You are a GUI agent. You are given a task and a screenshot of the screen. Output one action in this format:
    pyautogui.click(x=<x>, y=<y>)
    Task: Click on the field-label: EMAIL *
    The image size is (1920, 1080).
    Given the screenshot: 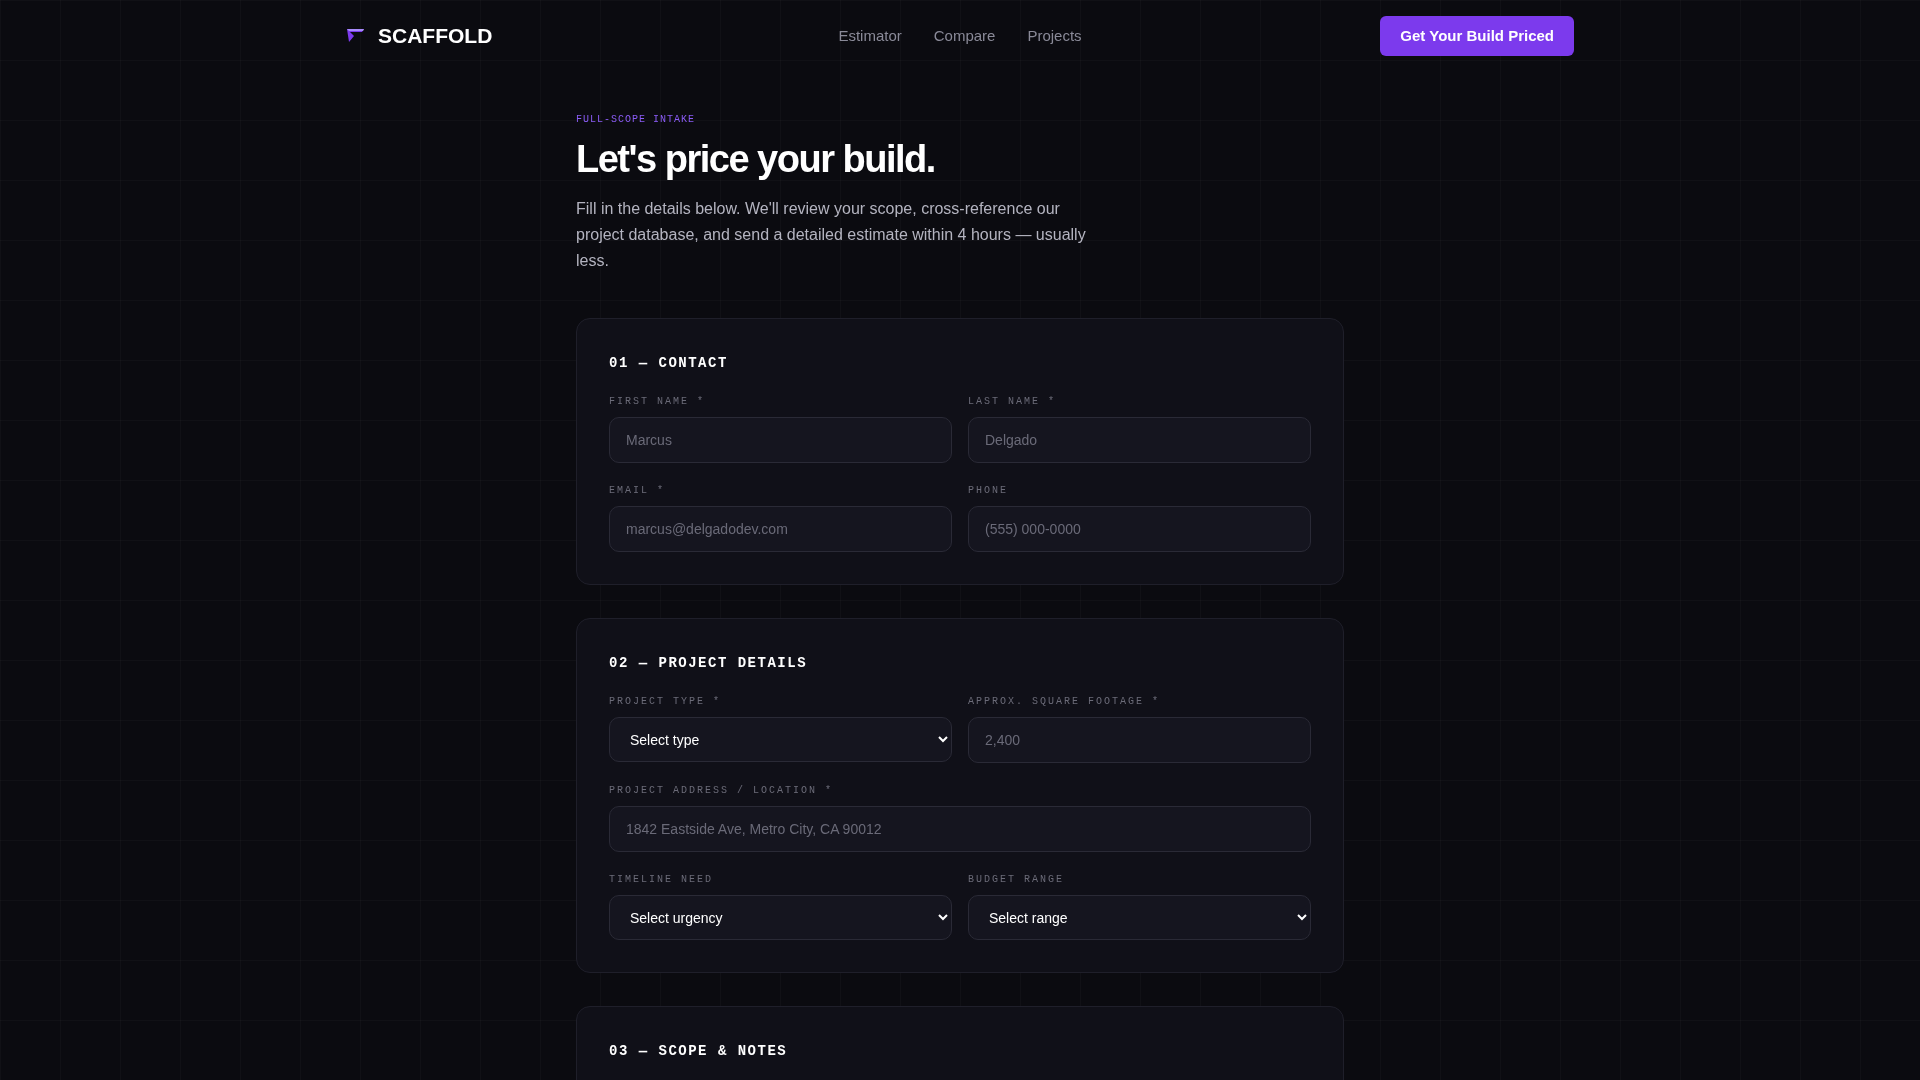 What is the action you would take?
    pyautogui.click(x=637, y=491)
    